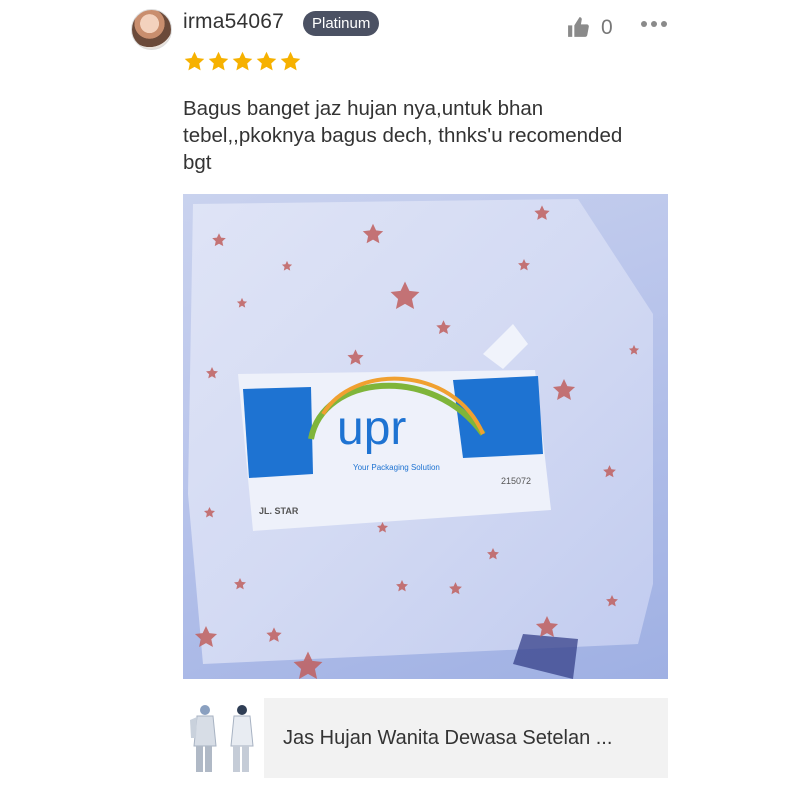 This screenshot has width=800, height=800. Describe the element at coordinates (233, 22) in the screenshot. I see `username: irma54067` at that location.